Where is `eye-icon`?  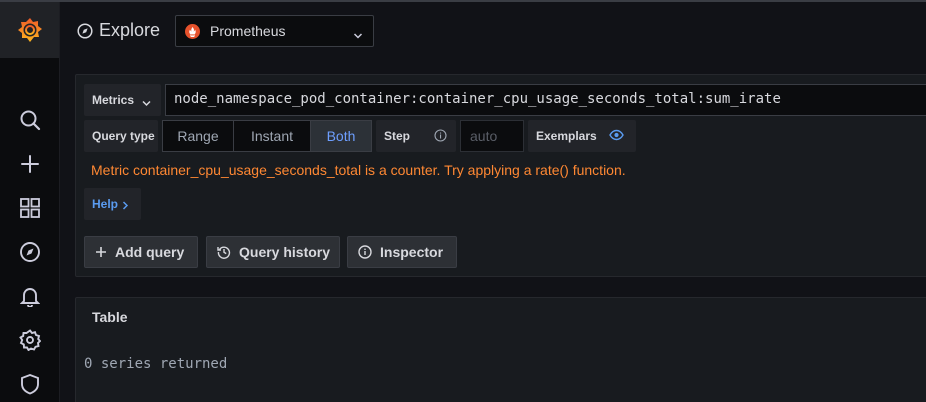
eye-icon is located at coordinates (616, 136).